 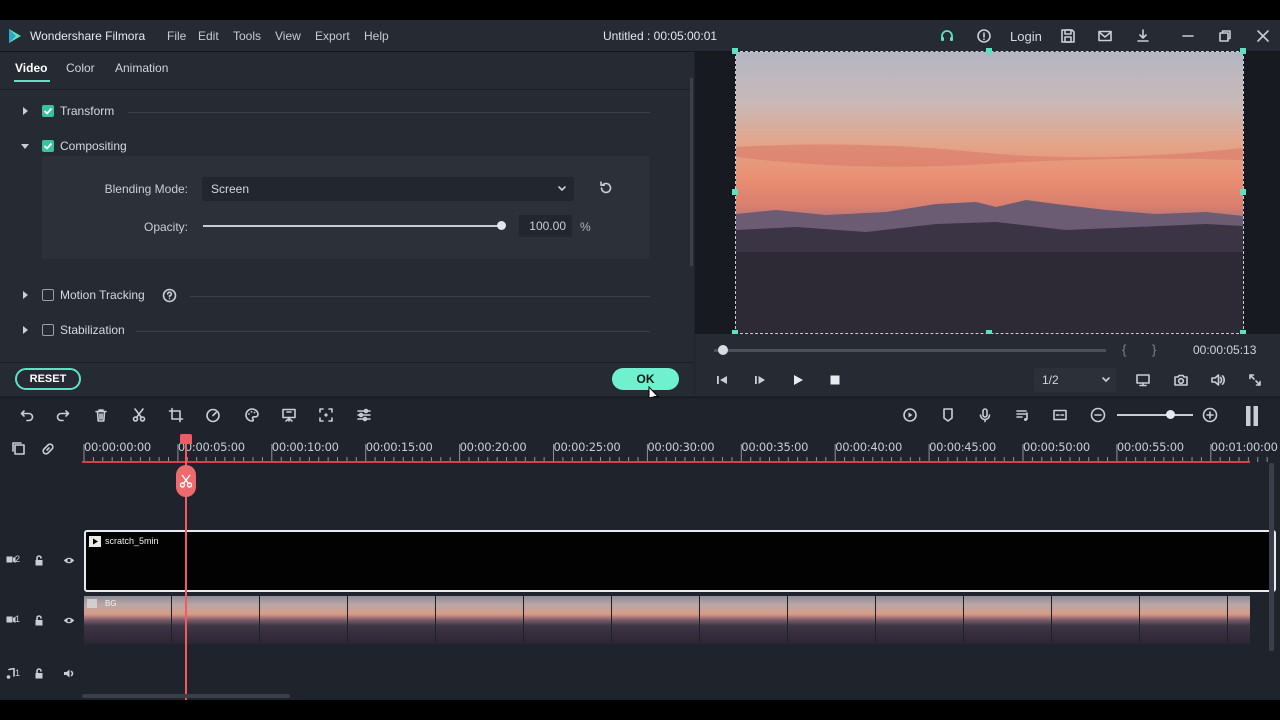 I want to click on link-icon, so click(x=48, y=449).